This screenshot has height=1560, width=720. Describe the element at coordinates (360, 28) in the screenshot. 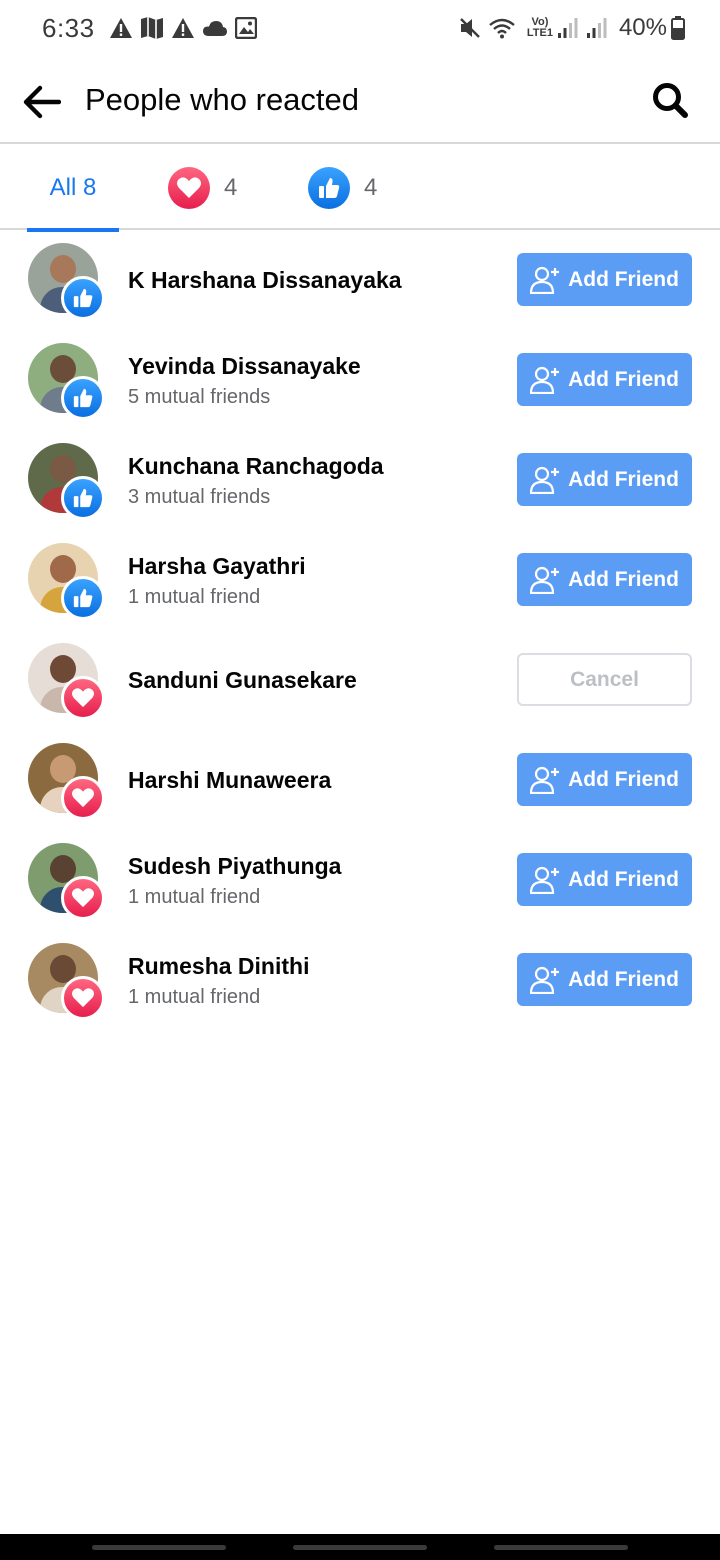

I see `status-bar: 6:33 Vo) LTE1 40%` at that location.